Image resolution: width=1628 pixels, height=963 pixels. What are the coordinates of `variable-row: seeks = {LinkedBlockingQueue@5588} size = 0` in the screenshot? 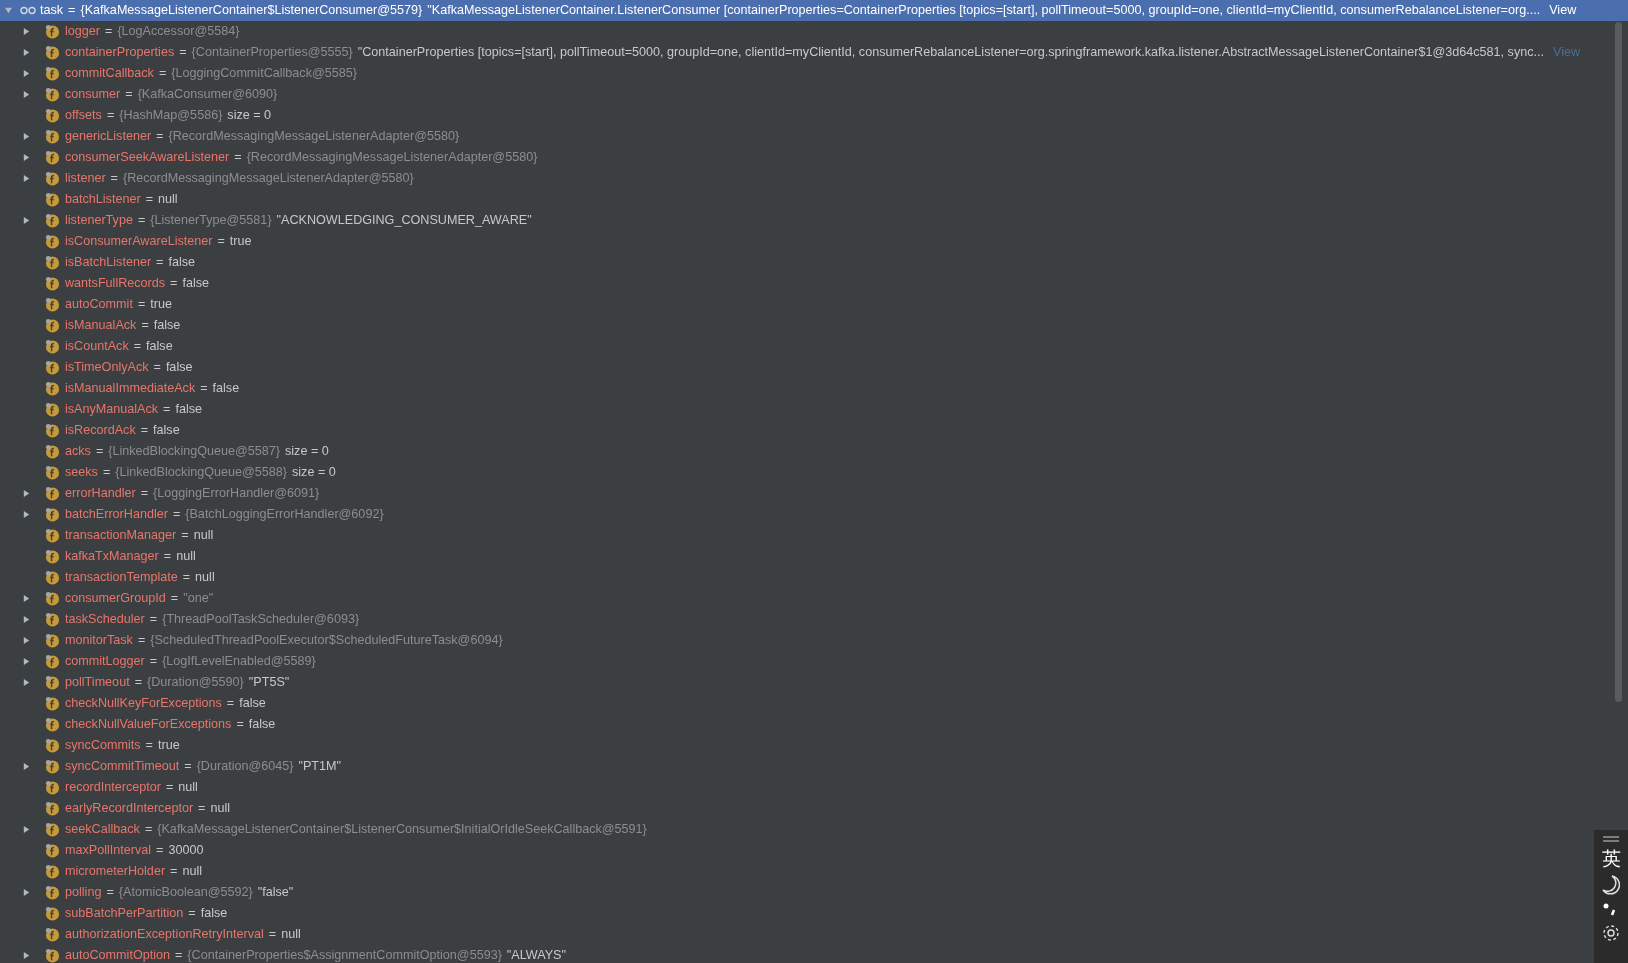 It's located at (170, 472).